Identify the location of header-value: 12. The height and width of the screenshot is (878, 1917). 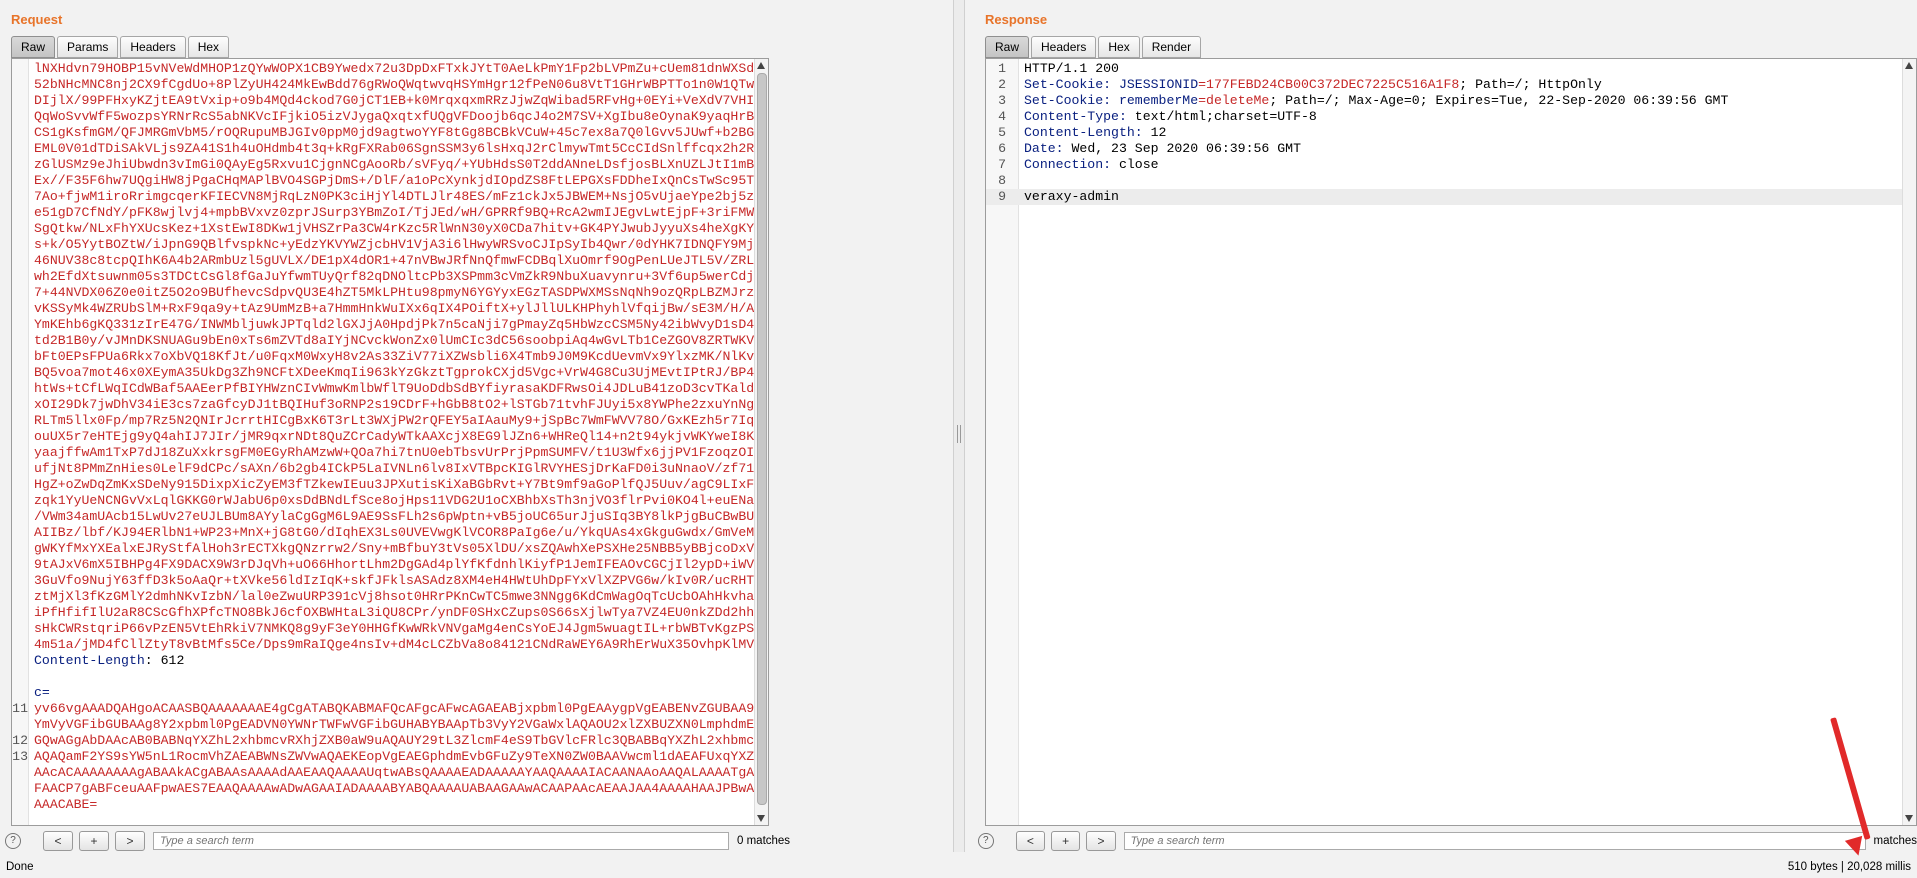
(1154, 132).